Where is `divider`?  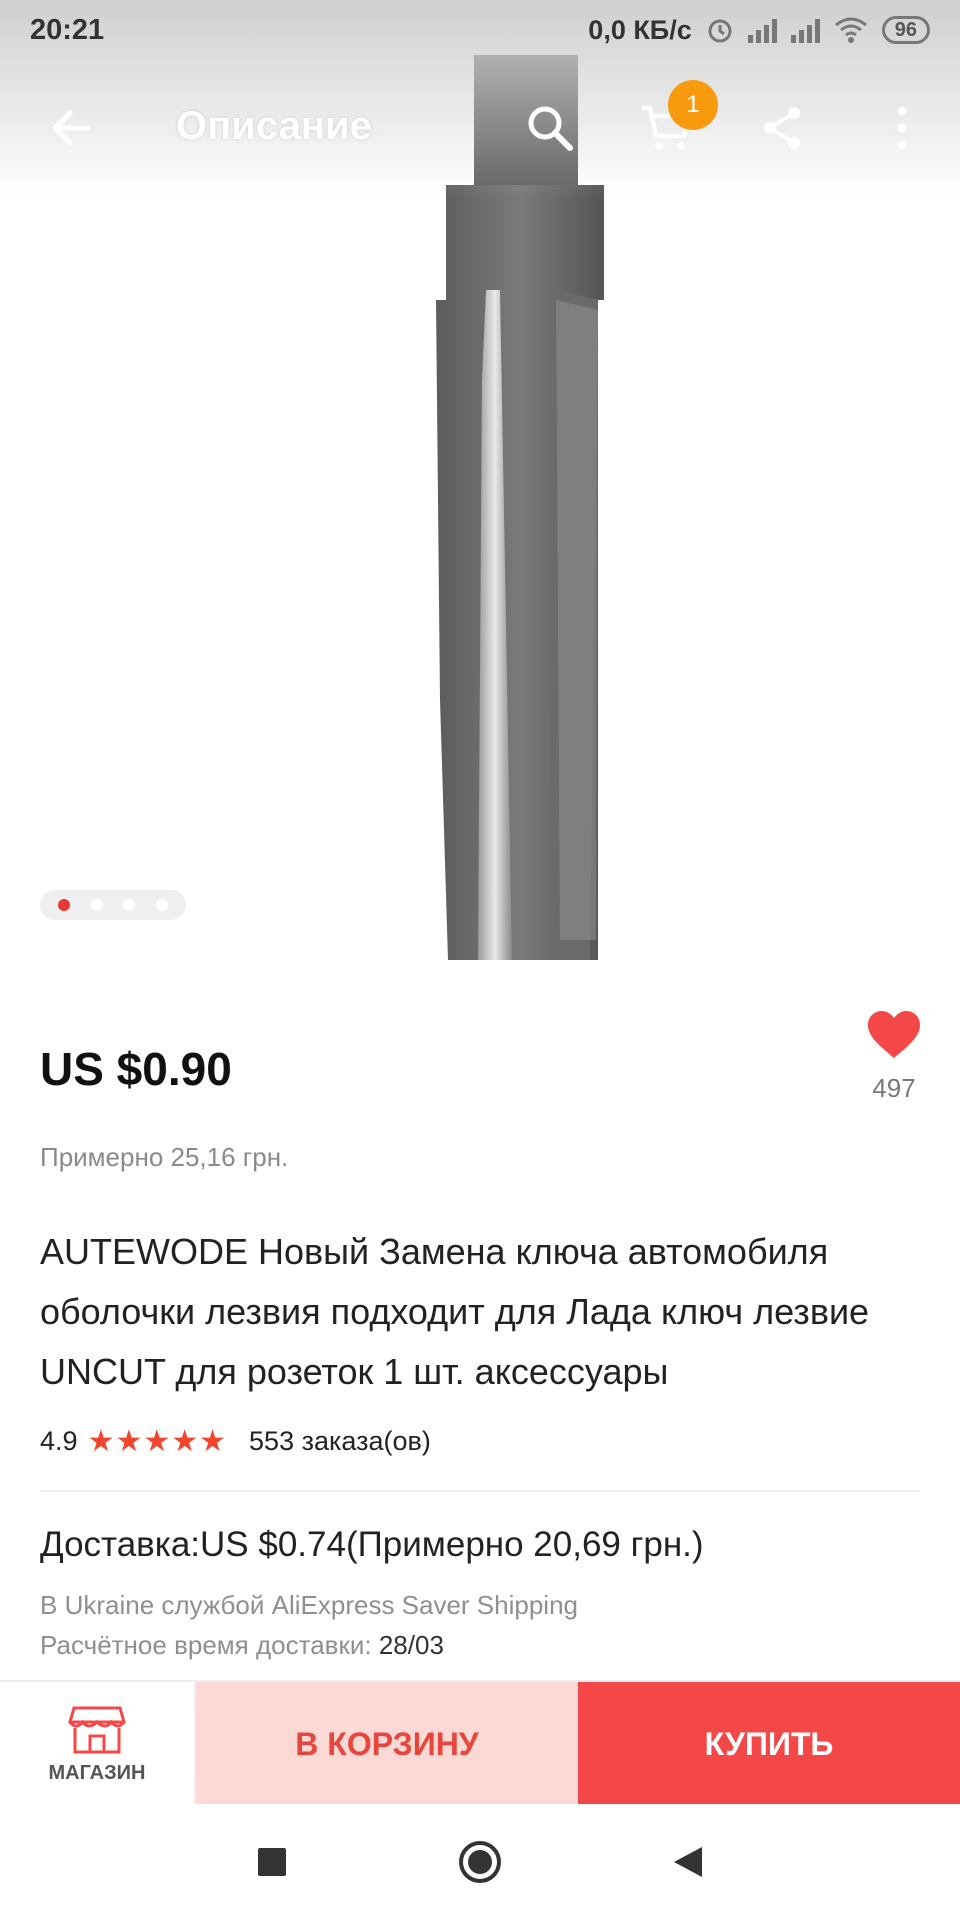
divider is located at coordinates (480, 1491).